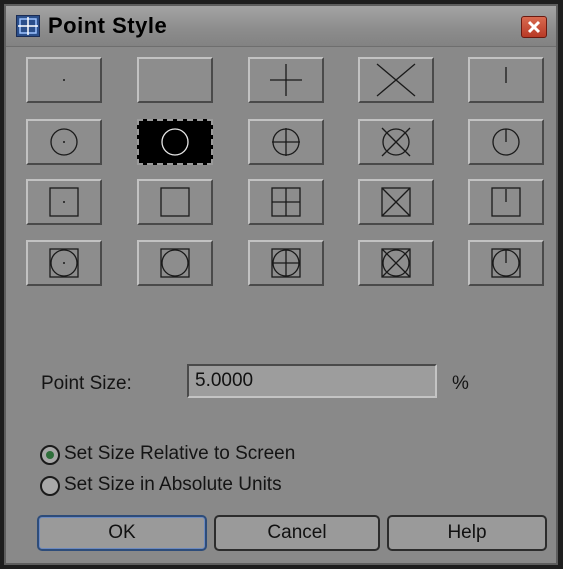  I want to click on point-circle-tick-icon, so click(506, 142).